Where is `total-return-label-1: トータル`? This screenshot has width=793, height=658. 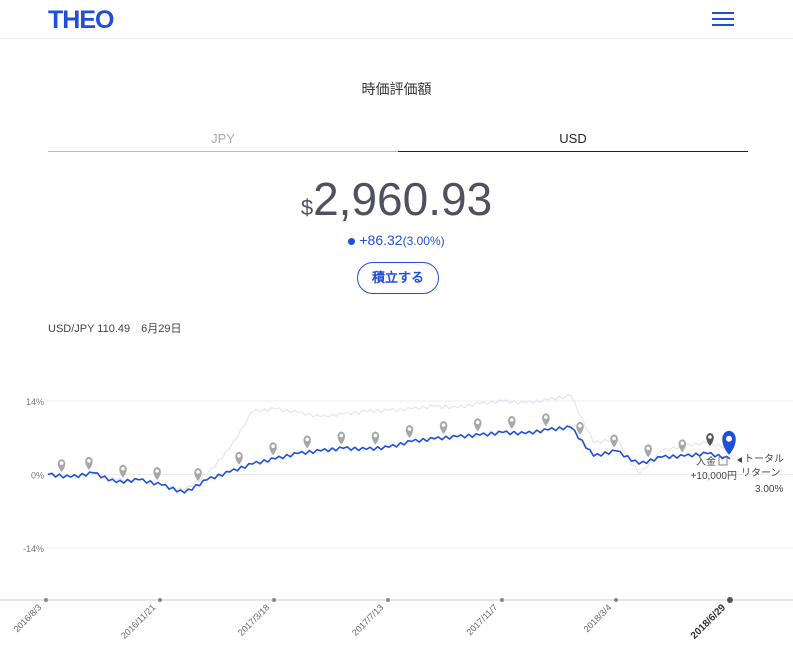 total-return-label-1: トータル is located at coordinates (764, 459).